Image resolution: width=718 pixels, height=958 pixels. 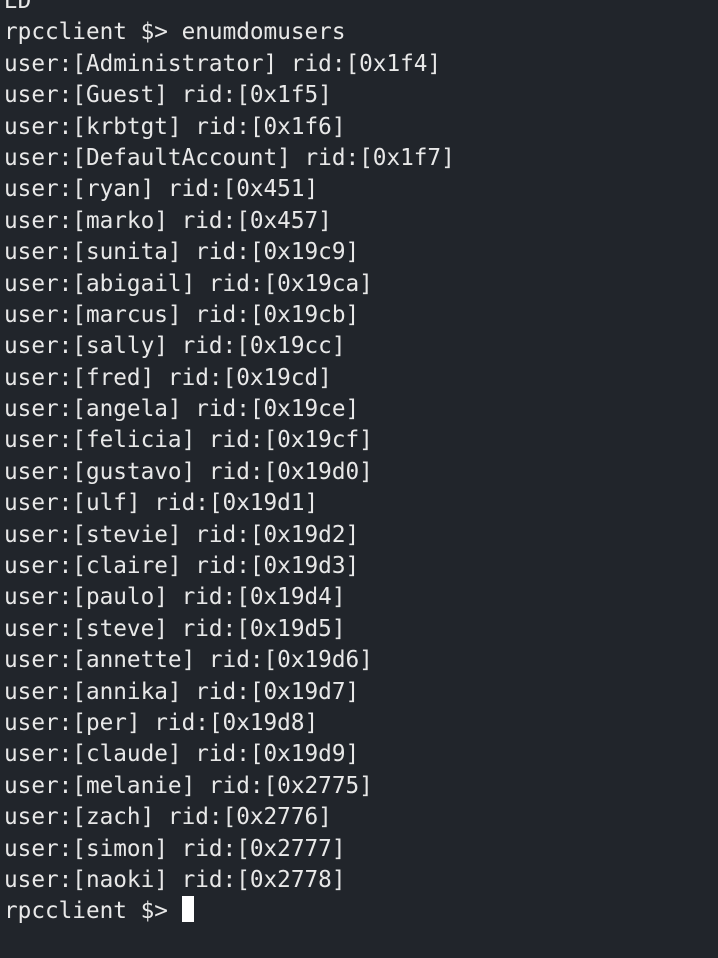 I want to click on user-entry-line: user:[paulo] rid:[0x19d4], so click(x=175, y=597).